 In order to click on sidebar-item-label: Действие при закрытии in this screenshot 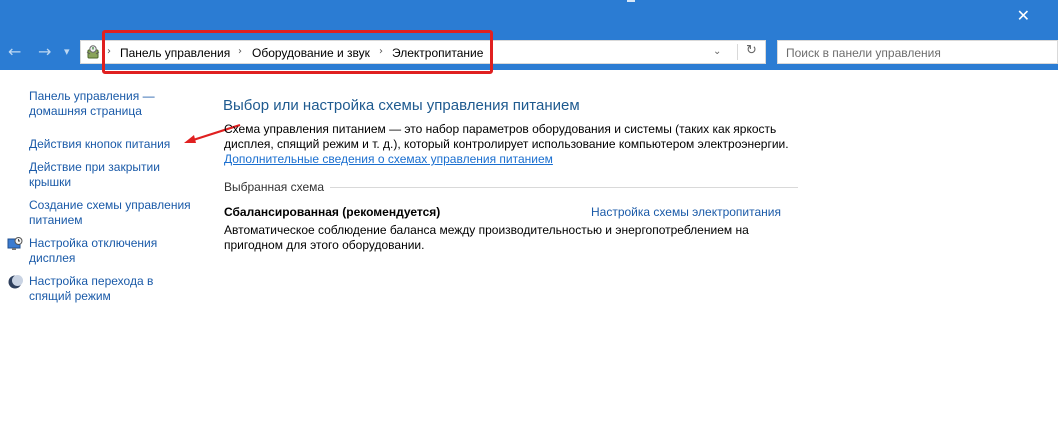, I will do `click(94, 167)`.